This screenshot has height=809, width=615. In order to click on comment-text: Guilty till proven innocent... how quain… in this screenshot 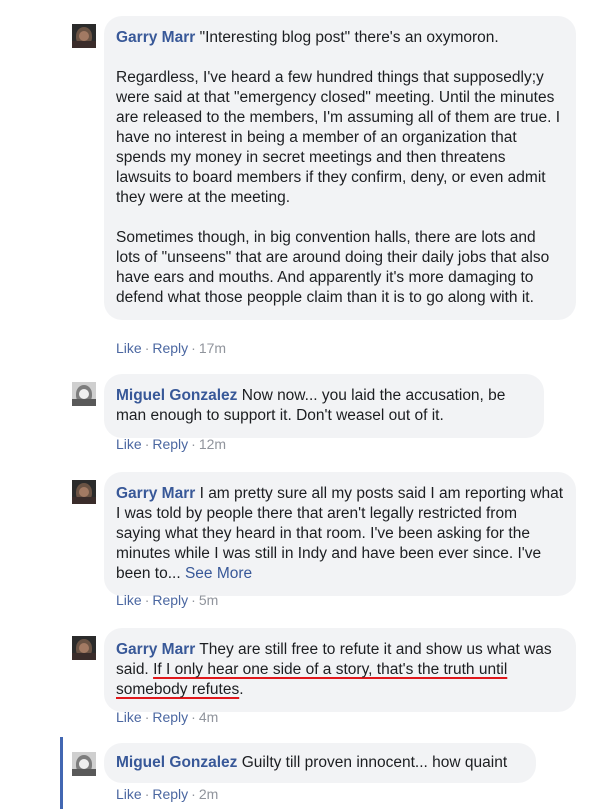, I will do `click(374, 762)`.